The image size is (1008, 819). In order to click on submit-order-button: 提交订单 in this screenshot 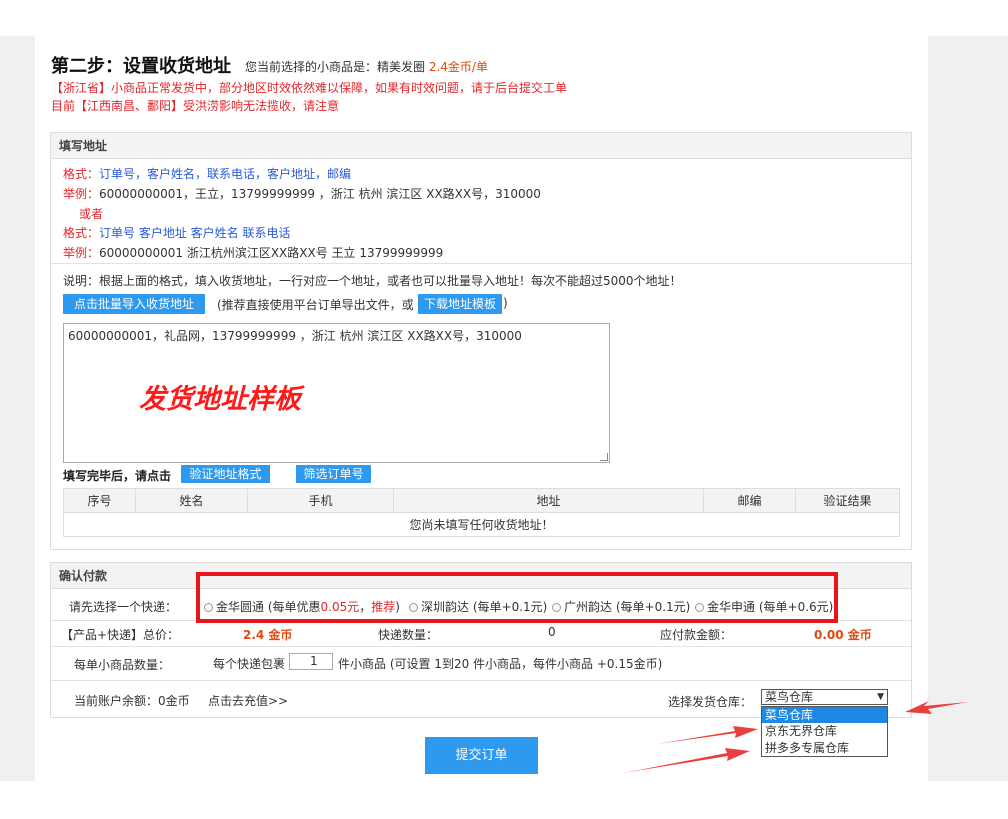, I will do `click(481, 755)`.